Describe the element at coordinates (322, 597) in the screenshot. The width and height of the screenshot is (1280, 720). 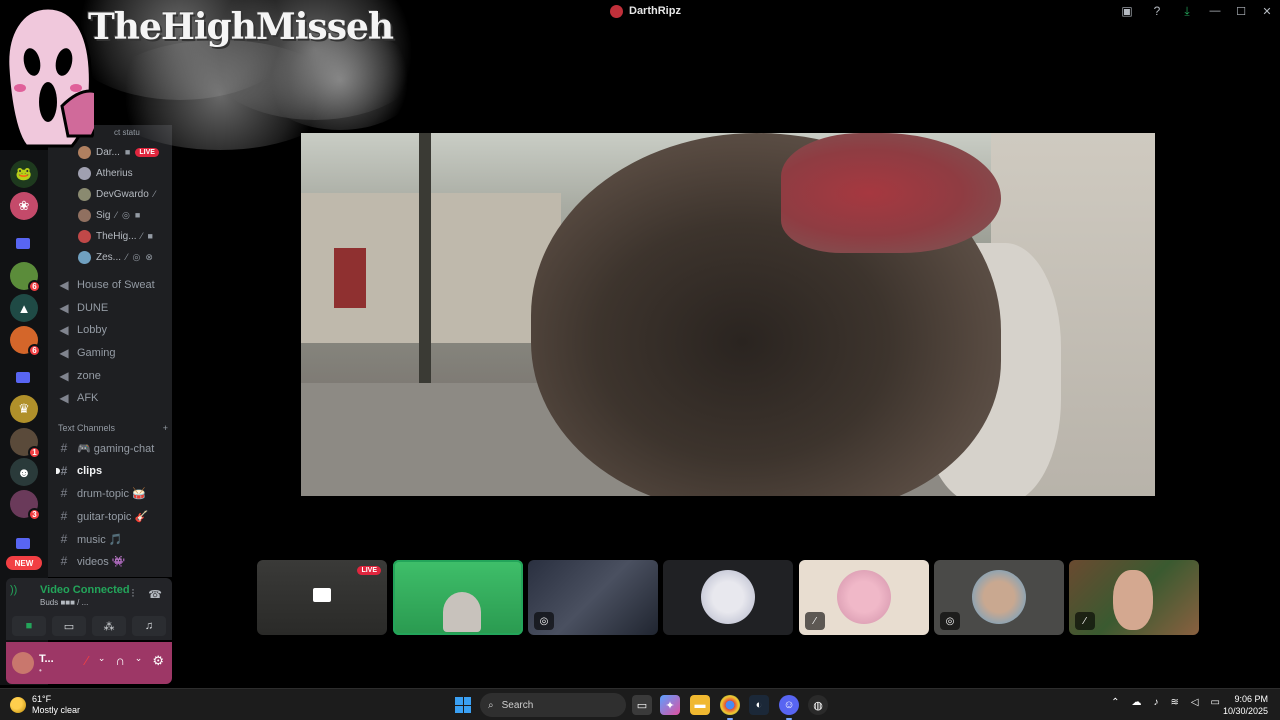
I see `participant-tile: LIVE` at that location.